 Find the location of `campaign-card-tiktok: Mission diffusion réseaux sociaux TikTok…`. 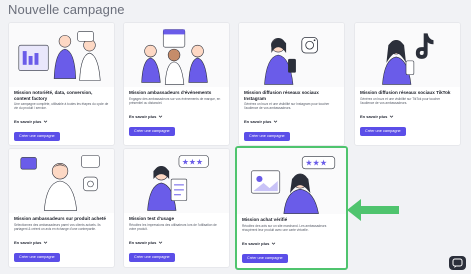

campaign-card-tiktok: Mission diffusion réseaux sociaux TikTok… is located at coordinates (407, 84).